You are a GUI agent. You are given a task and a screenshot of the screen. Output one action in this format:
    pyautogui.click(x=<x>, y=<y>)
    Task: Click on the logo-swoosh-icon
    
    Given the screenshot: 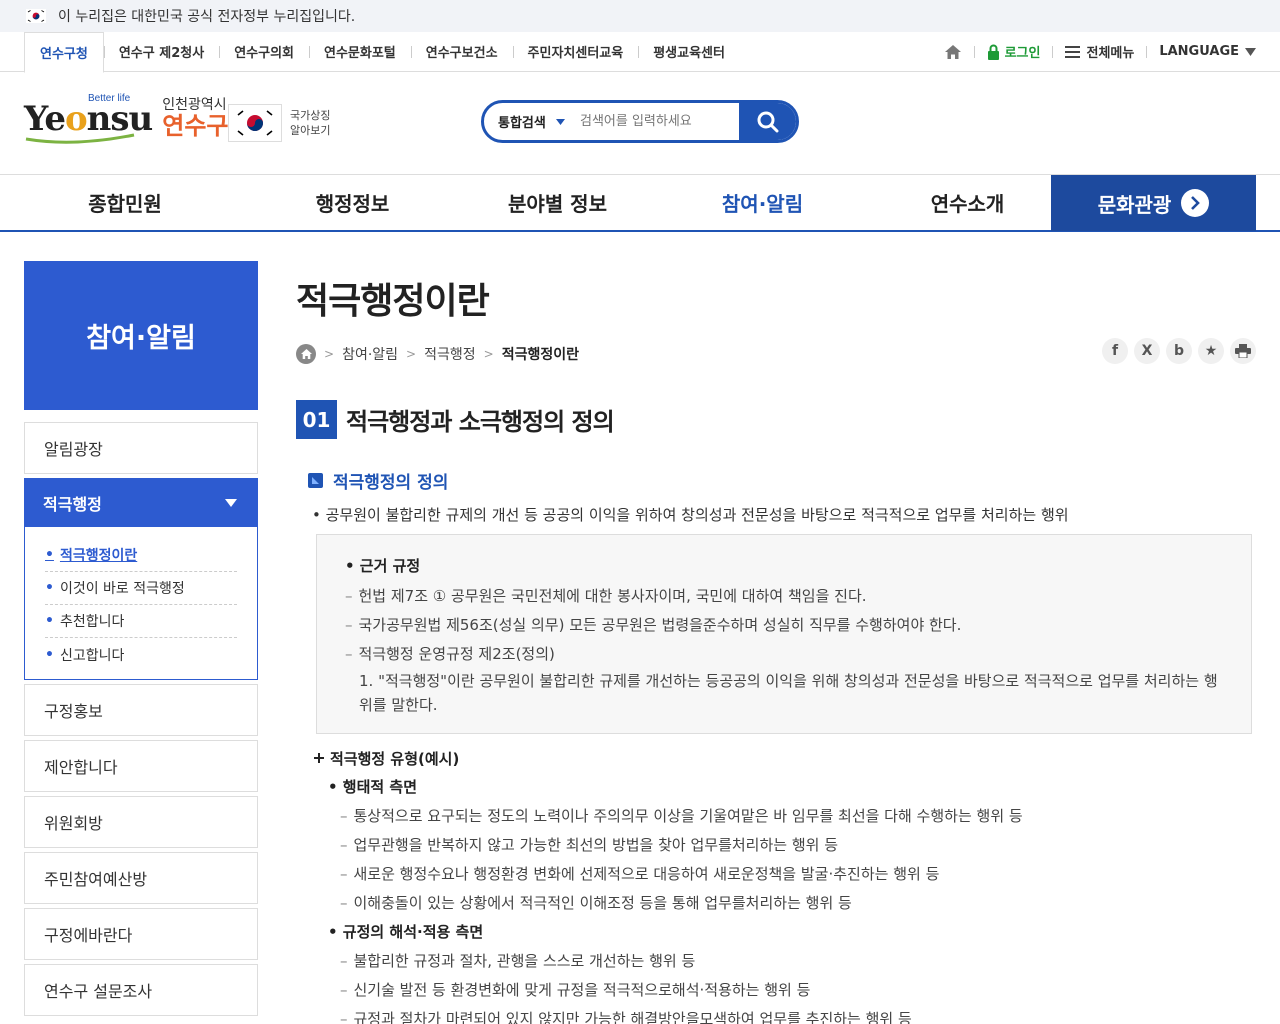 What is the action you would take?
    pyautogui.click(x=80, y=138)
    